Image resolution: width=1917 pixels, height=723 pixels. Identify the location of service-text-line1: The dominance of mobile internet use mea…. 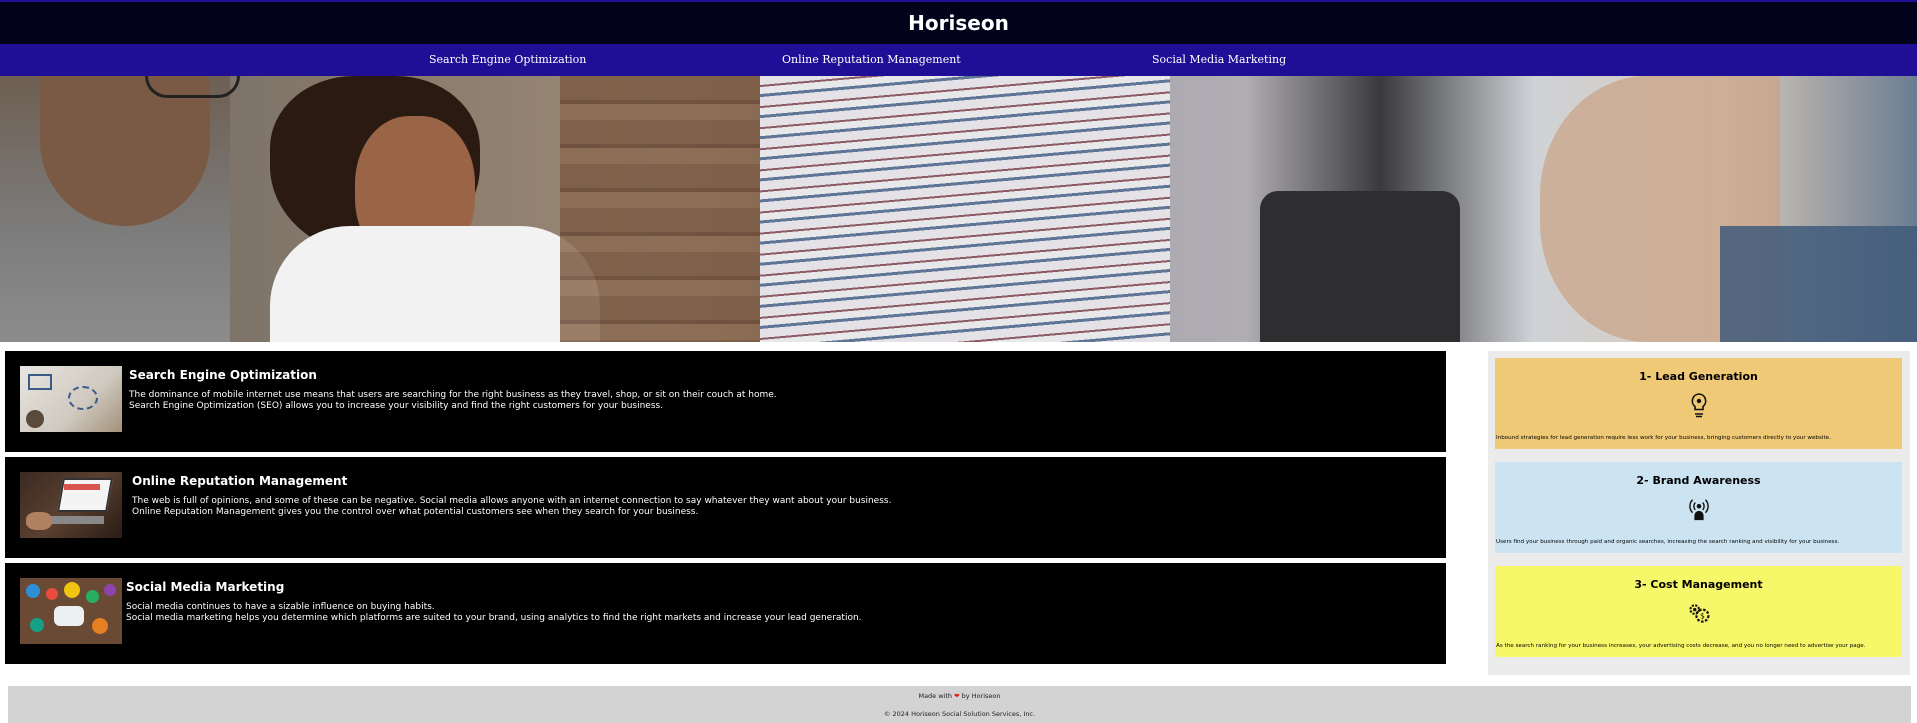
(453, 395).